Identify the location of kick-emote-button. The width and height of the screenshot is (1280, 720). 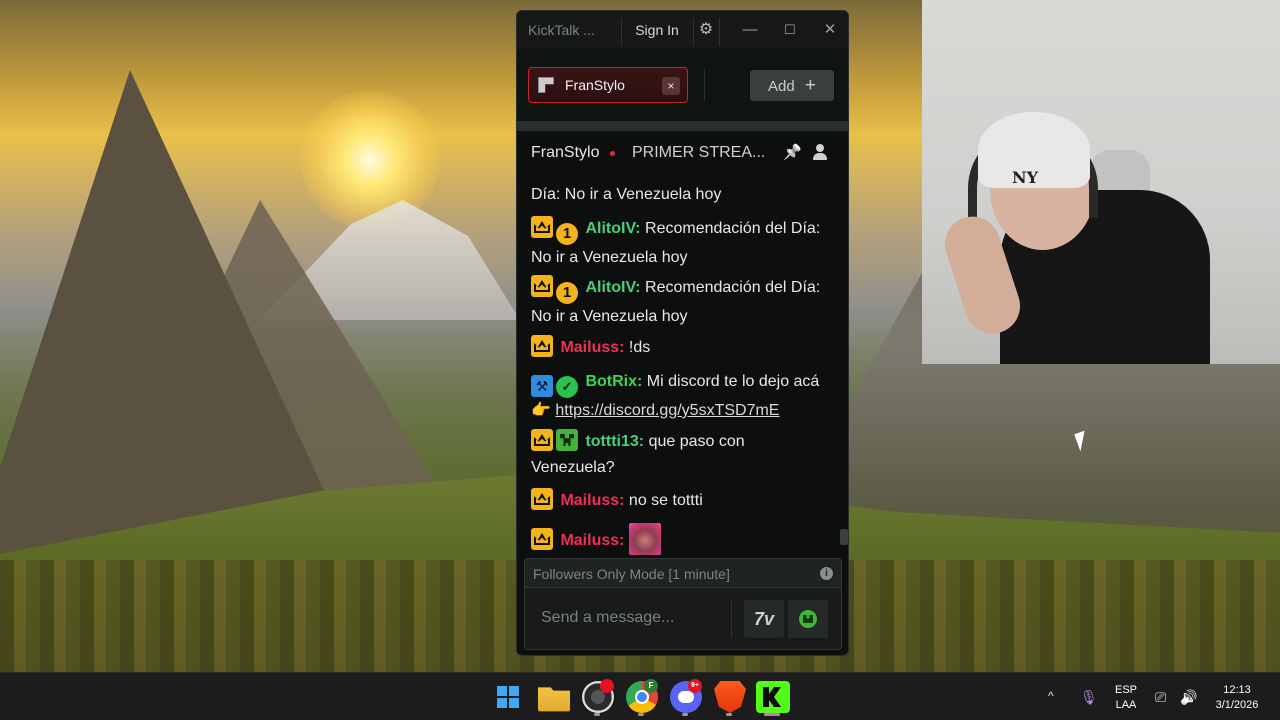
(808, 619).